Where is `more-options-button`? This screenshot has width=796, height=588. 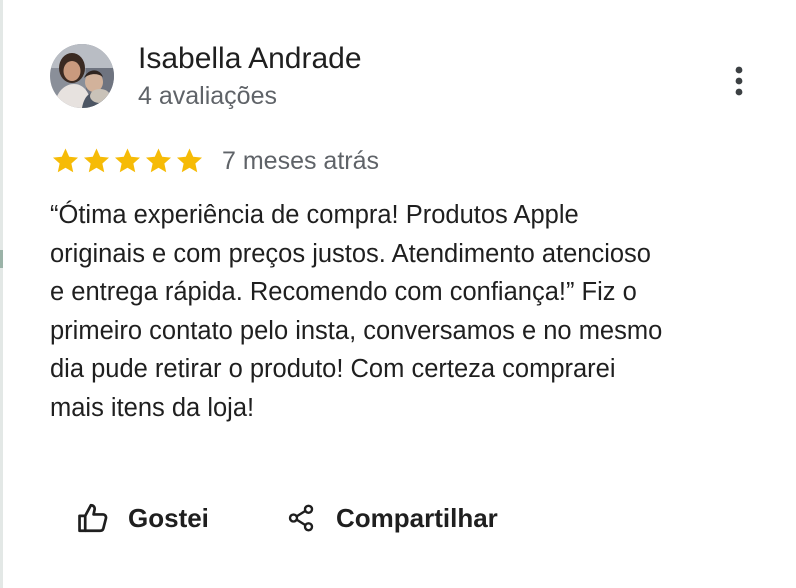
more-options-button is located at coordinates (739, 81).